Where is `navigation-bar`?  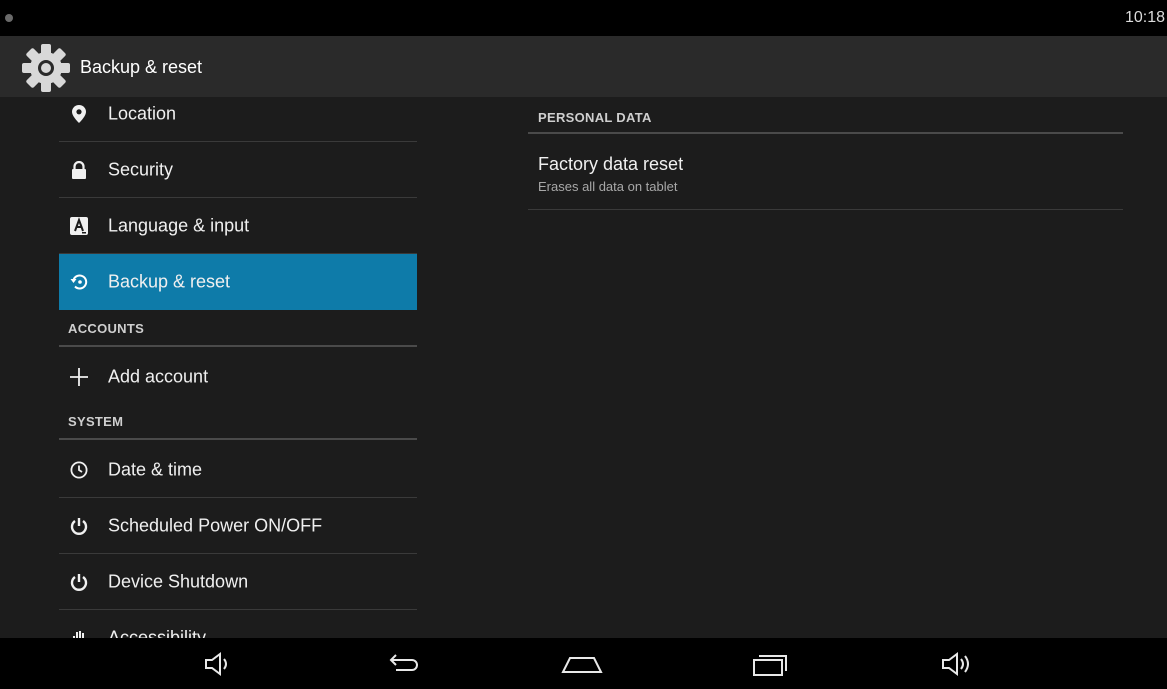
navigation-bar is located at coordinates (583, 663).